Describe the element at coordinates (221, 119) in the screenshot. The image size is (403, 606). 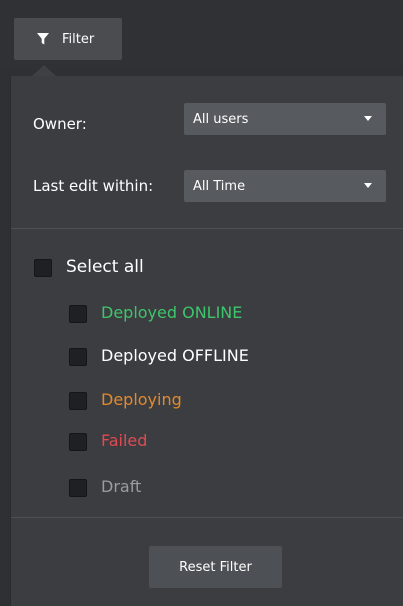
I see `owner-select-value: All users` at that location.